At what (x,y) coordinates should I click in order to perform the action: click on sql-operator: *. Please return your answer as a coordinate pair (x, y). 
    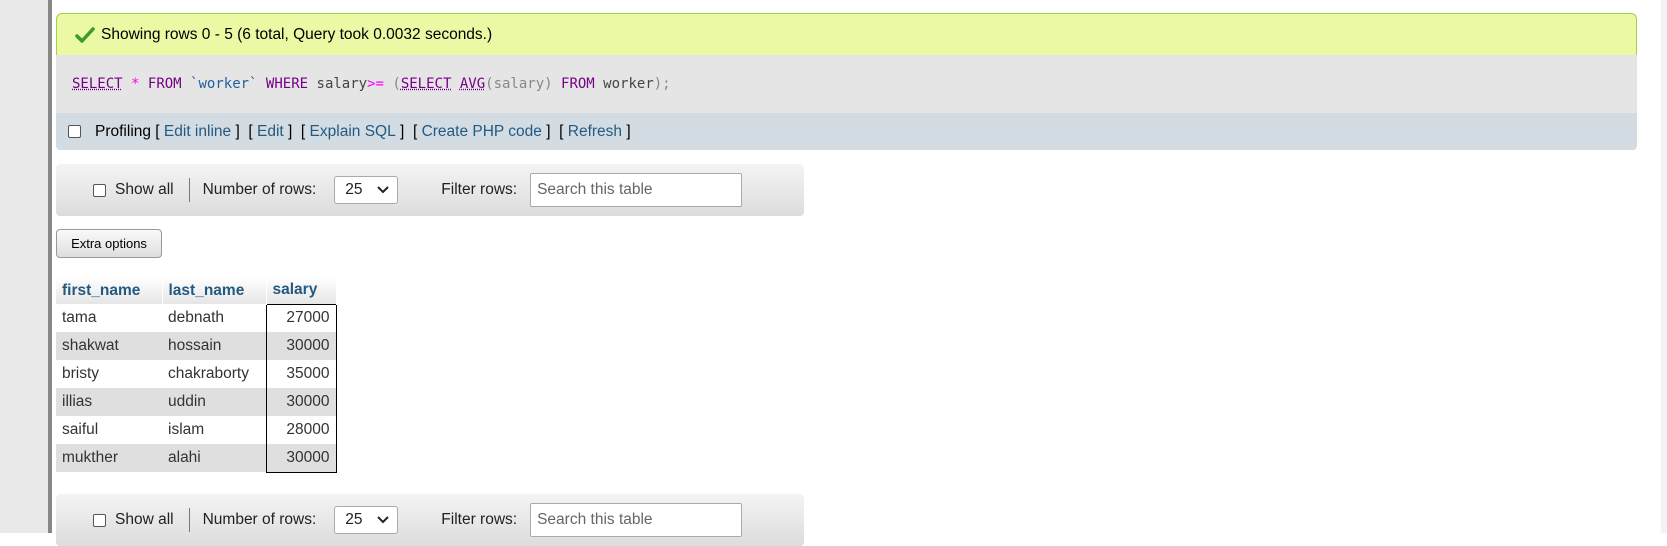
    Looking at the image, I should click on (135, 84).